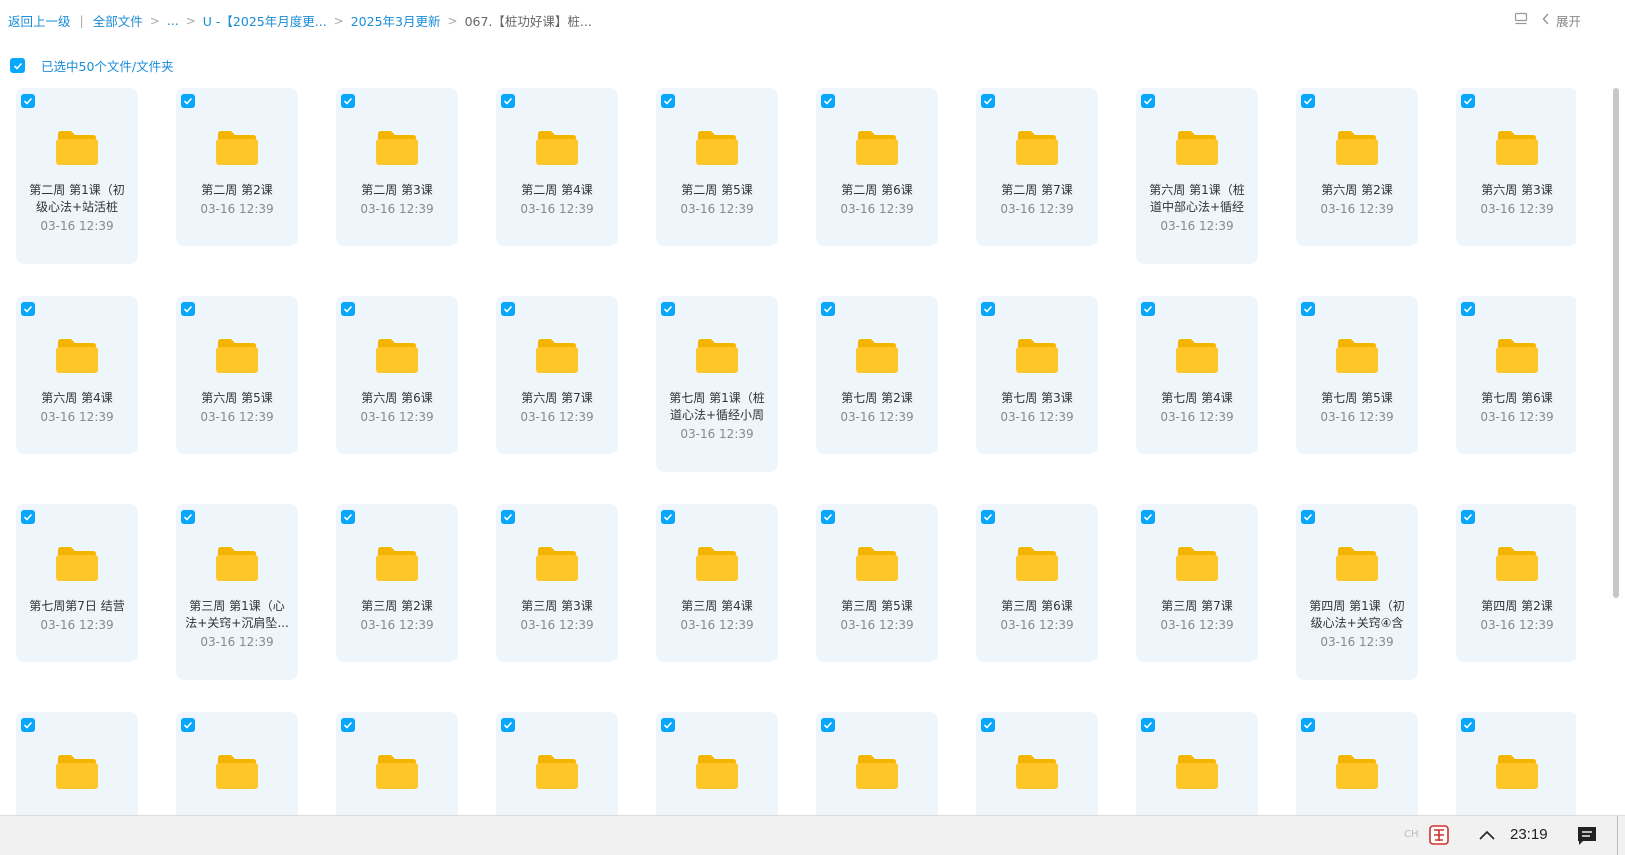  What do you see at coordinates (1197, 375) in the screenshot?
I see `folder-item: 第七周 第4课 03-16 12:39` at bounding box center [1197, 375].